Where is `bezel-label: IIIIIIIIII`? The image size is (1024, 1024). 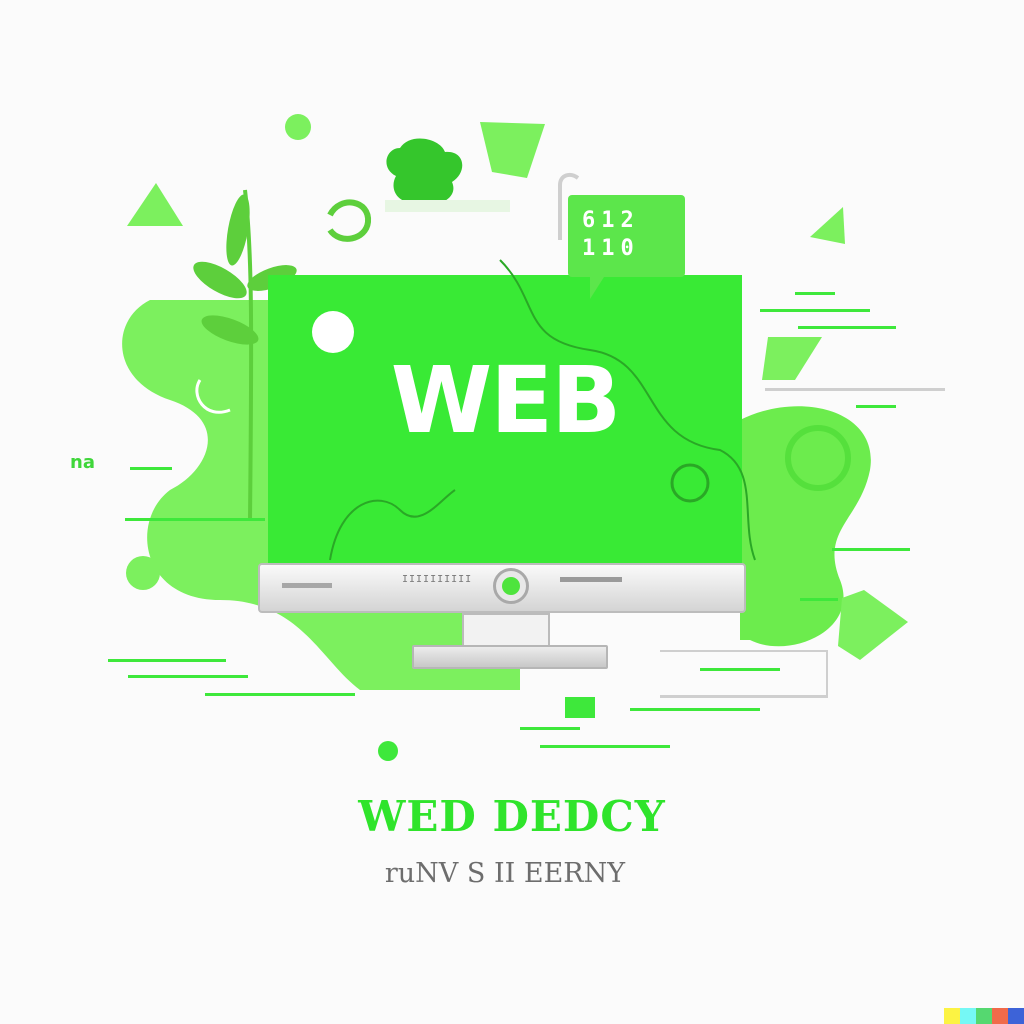 bezel-label: IIIIIIIIII is located at coordinates (437, 579).